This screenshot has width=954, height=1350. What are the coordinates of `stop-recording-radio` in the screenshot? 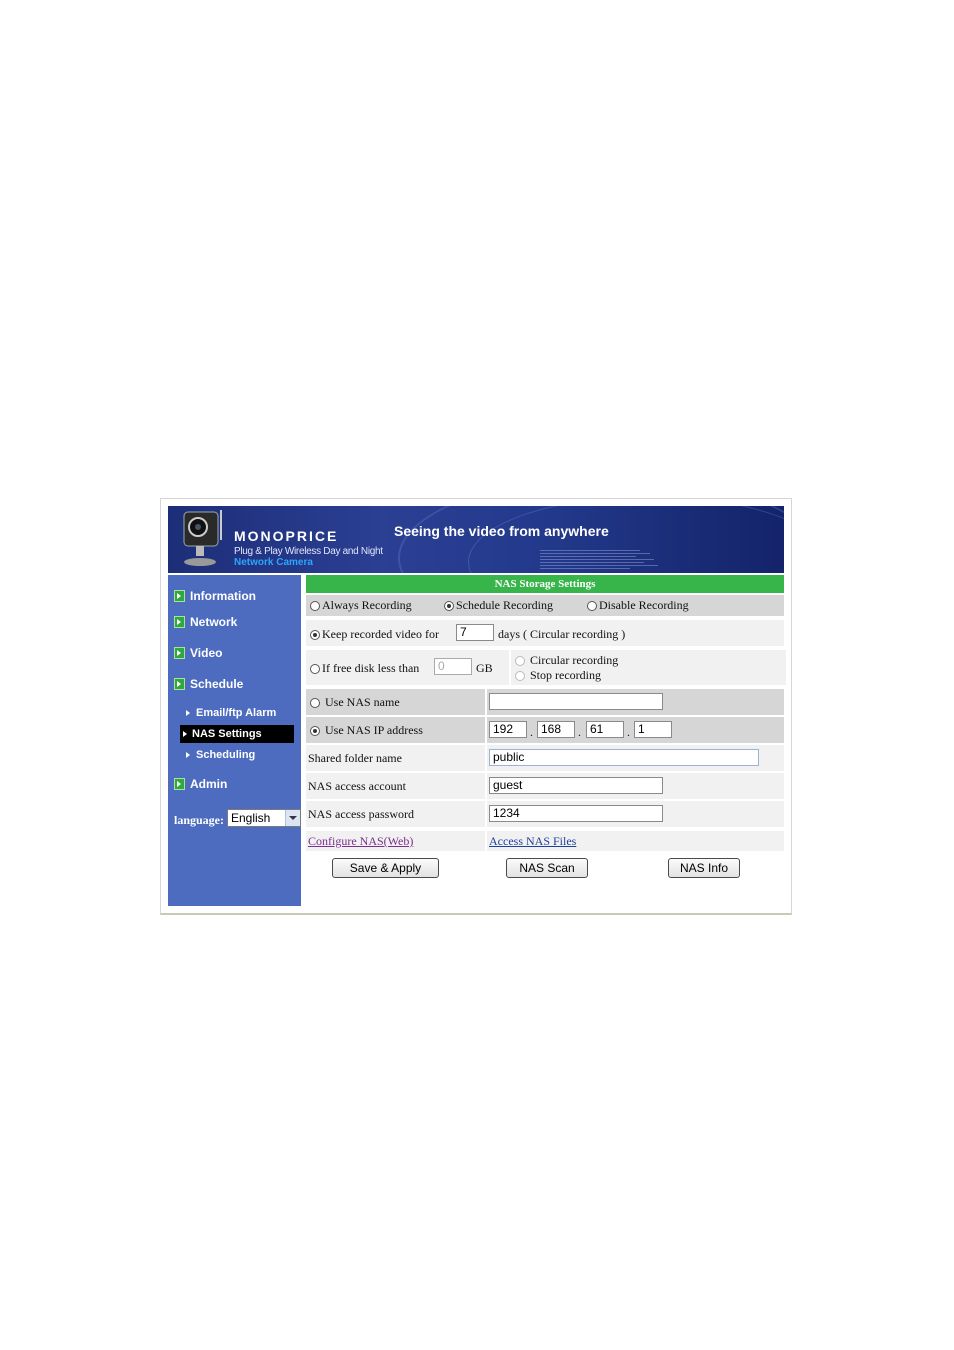 It's located at (520, 676).